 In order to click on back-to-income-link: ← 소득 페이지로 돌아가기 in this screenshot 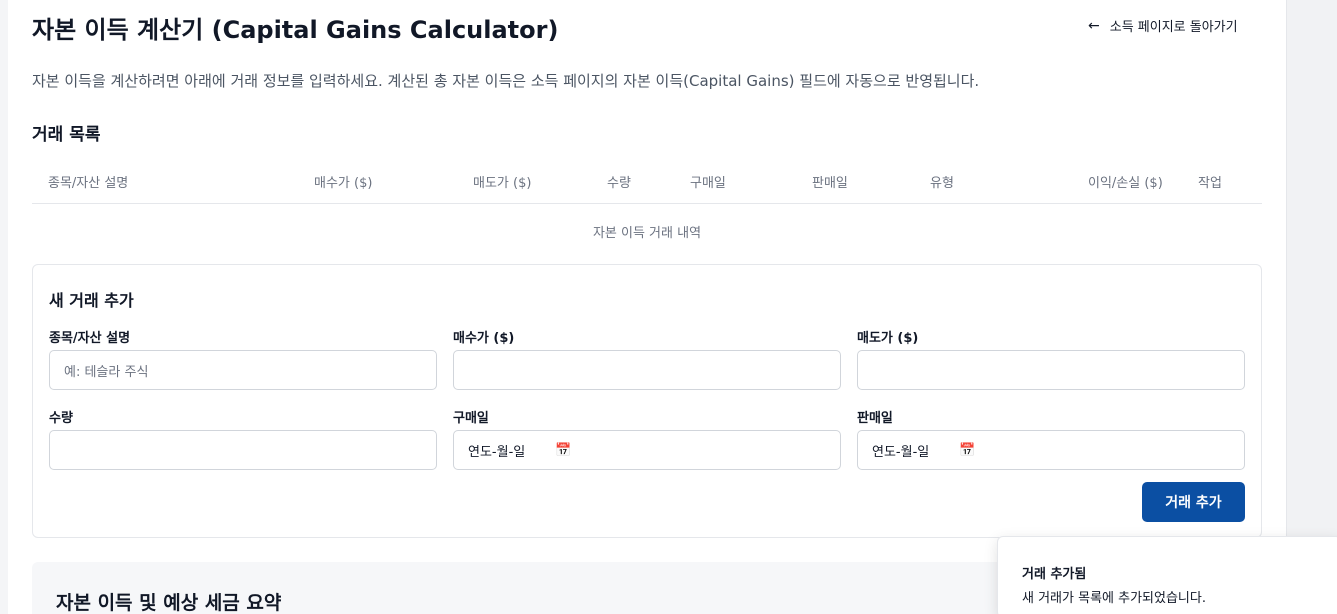, I will do `click(1163, 26)`.